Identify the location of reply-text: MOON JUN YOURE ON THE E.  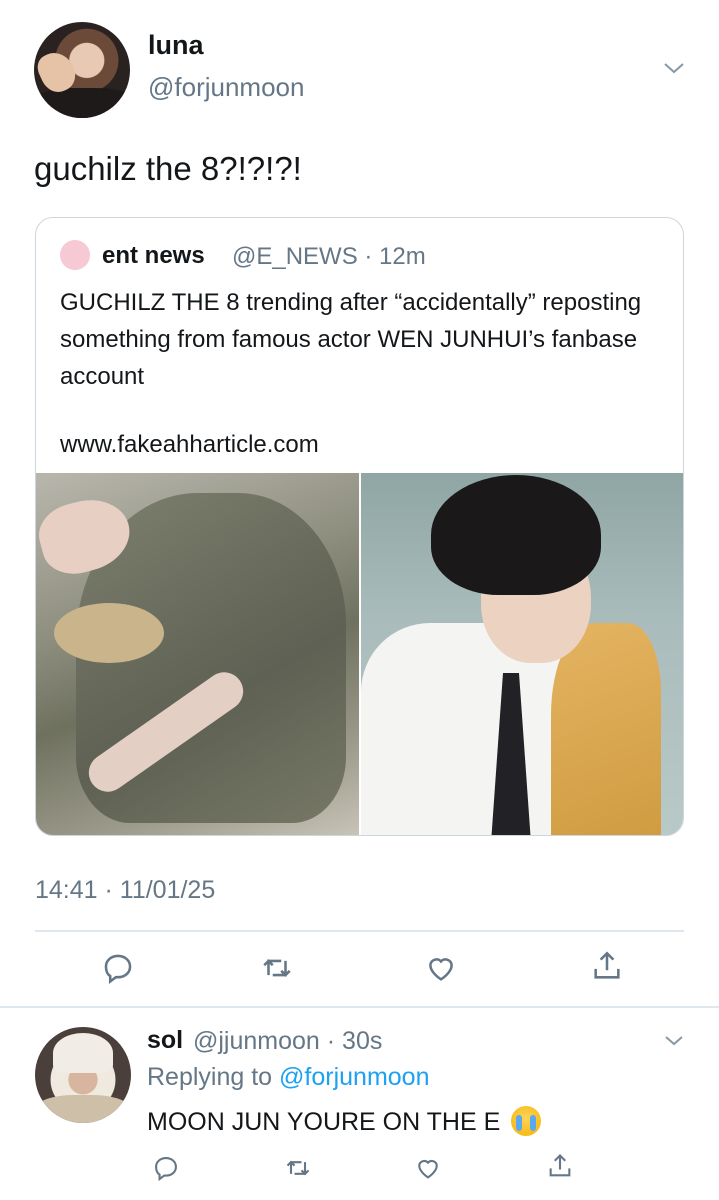
(344, 1121).